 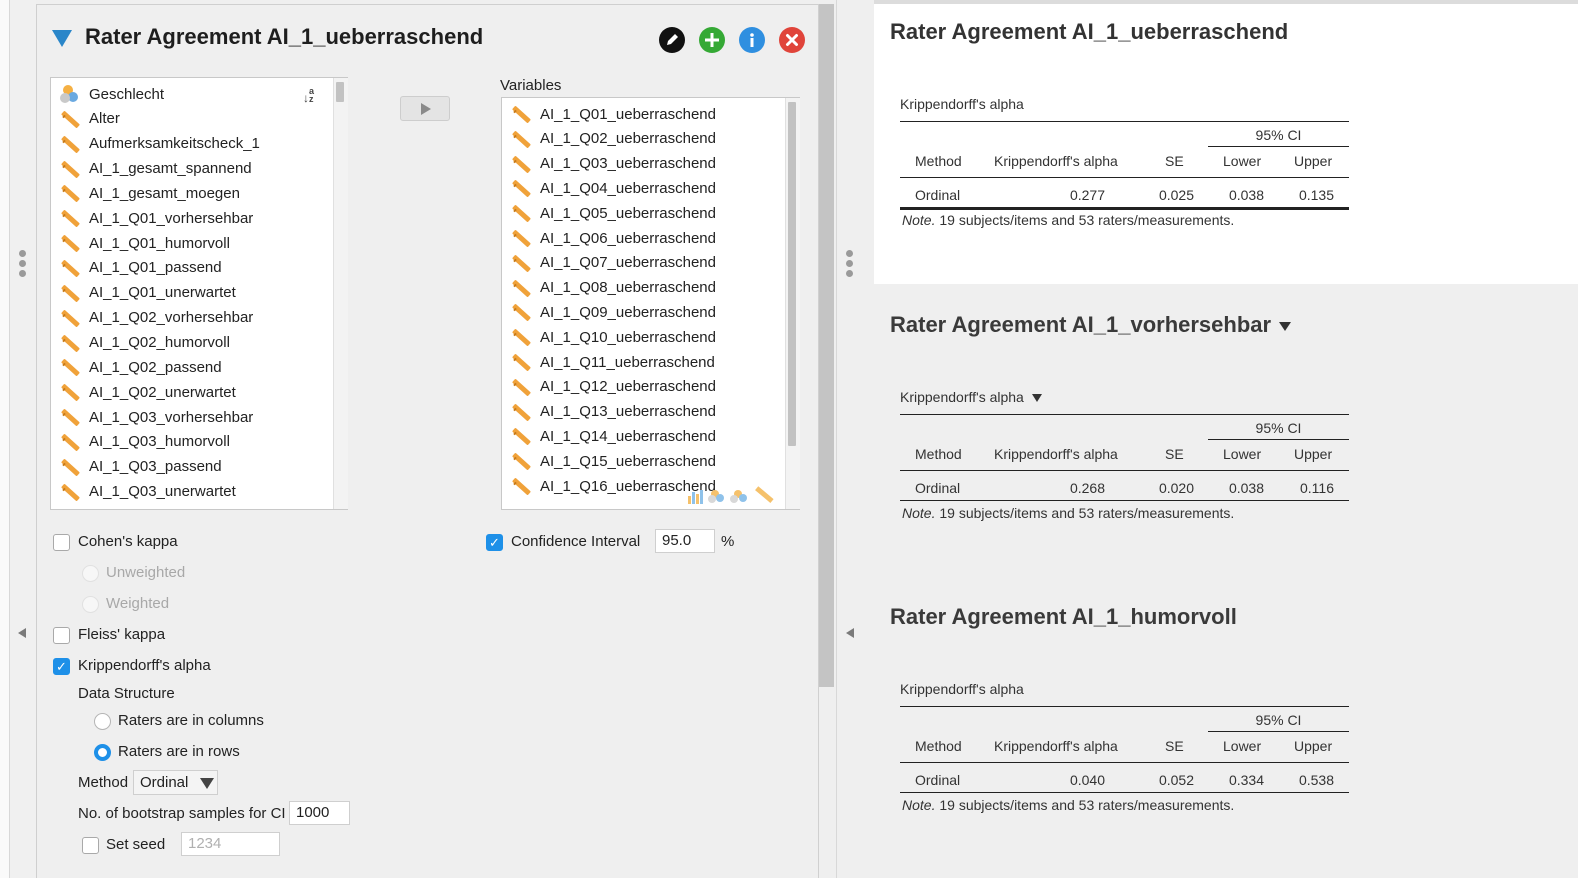 What do you see at coordinates (102, 752) in the screenshot?
I see `raters-in-rows-radio` at bounding box center [102, 752].